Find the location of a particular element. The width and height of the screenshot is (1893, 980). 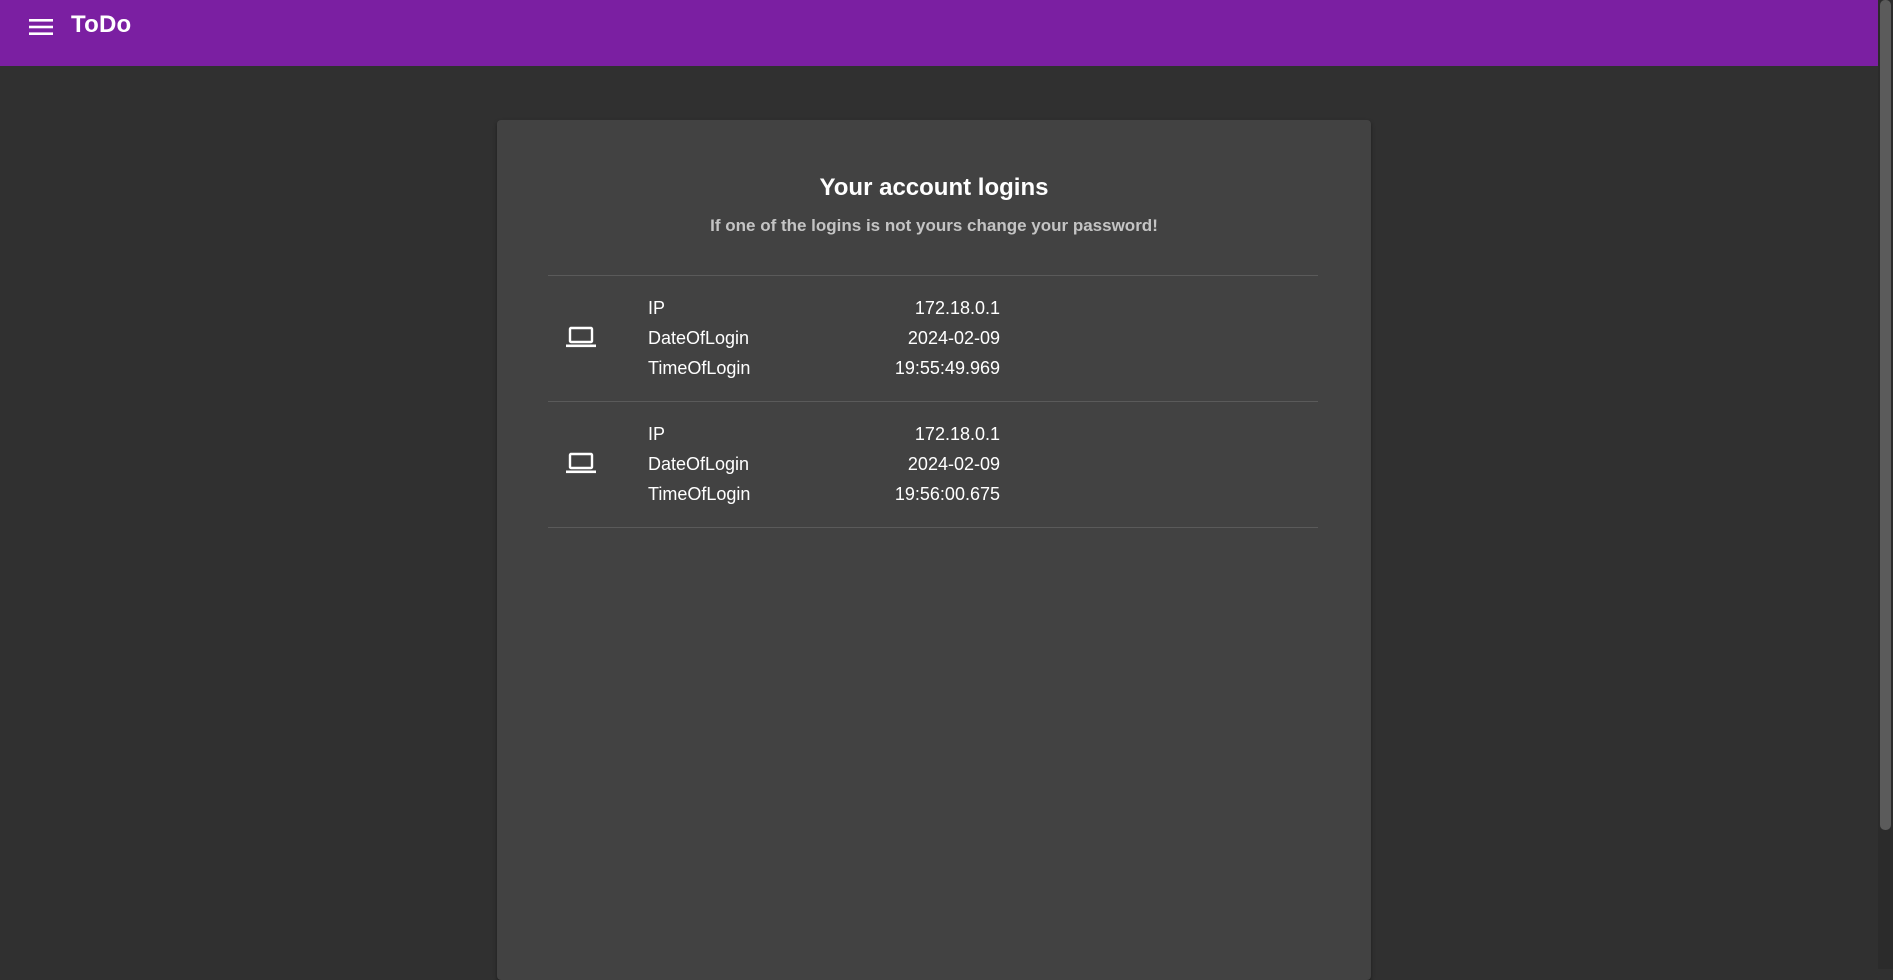

menu-icon is located at coordinates (41, 27).